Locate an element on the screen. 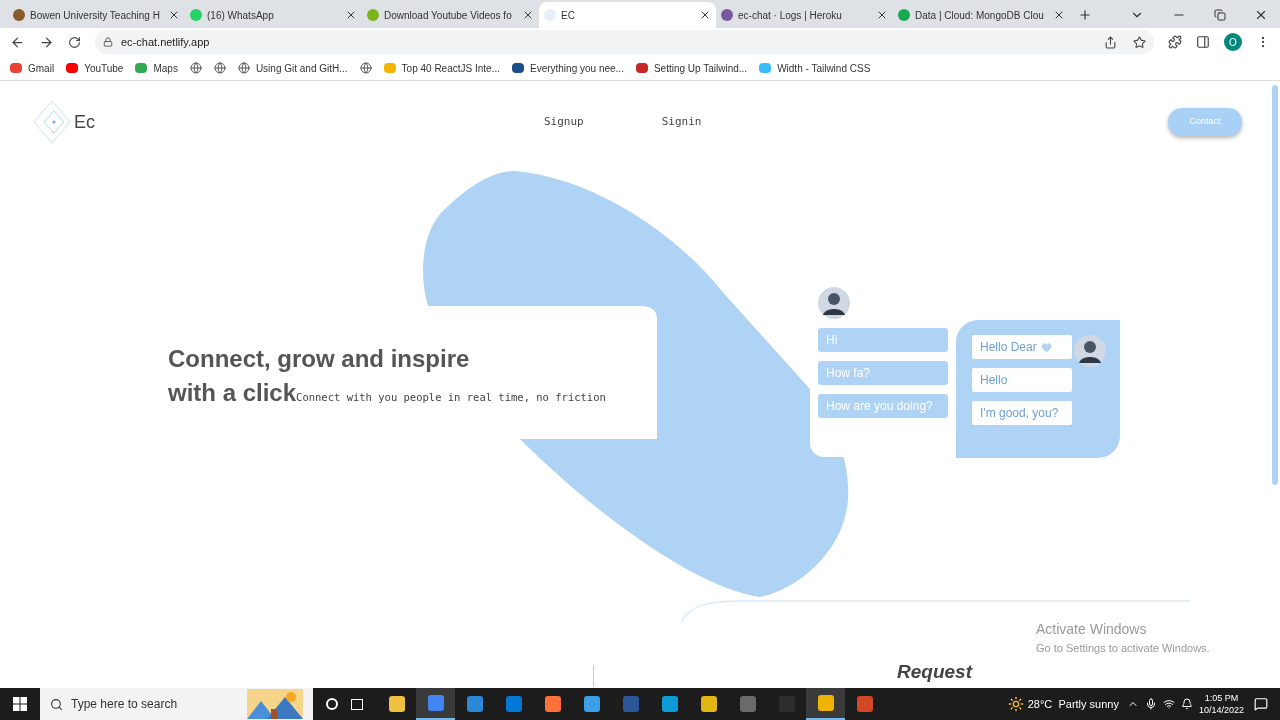  tab-title: (16) WhatsApp is located at coordinates (241, 15).